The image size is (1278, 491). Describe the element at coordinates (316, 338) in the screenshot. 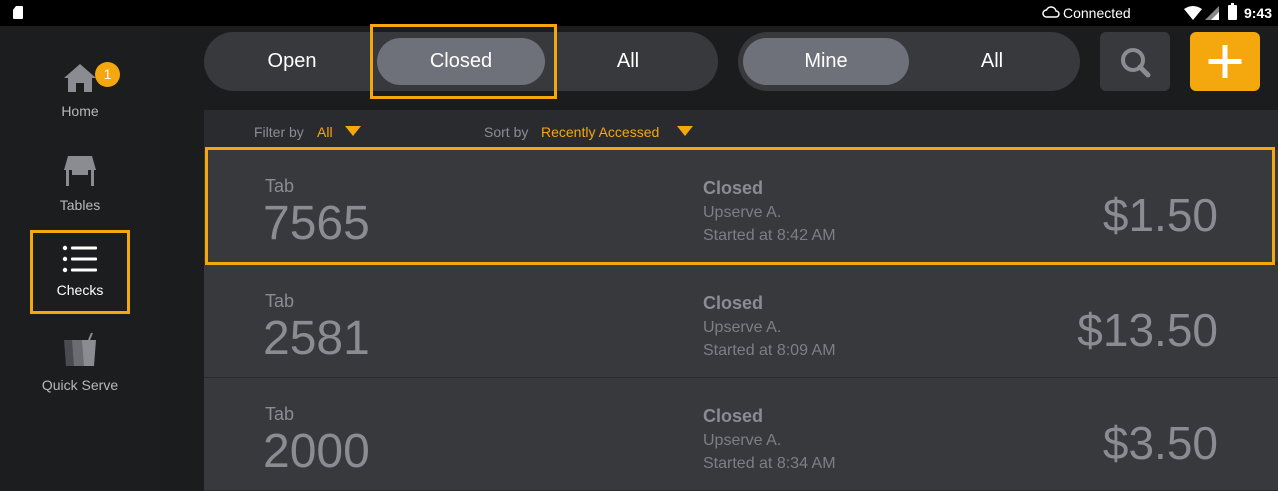

I see `tab-number: 2581` at that location.